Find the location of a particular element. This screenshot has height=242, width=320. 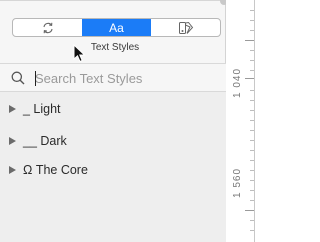

vertical-ruler: 1 040 1 560 is located at coordinates (241, 121).